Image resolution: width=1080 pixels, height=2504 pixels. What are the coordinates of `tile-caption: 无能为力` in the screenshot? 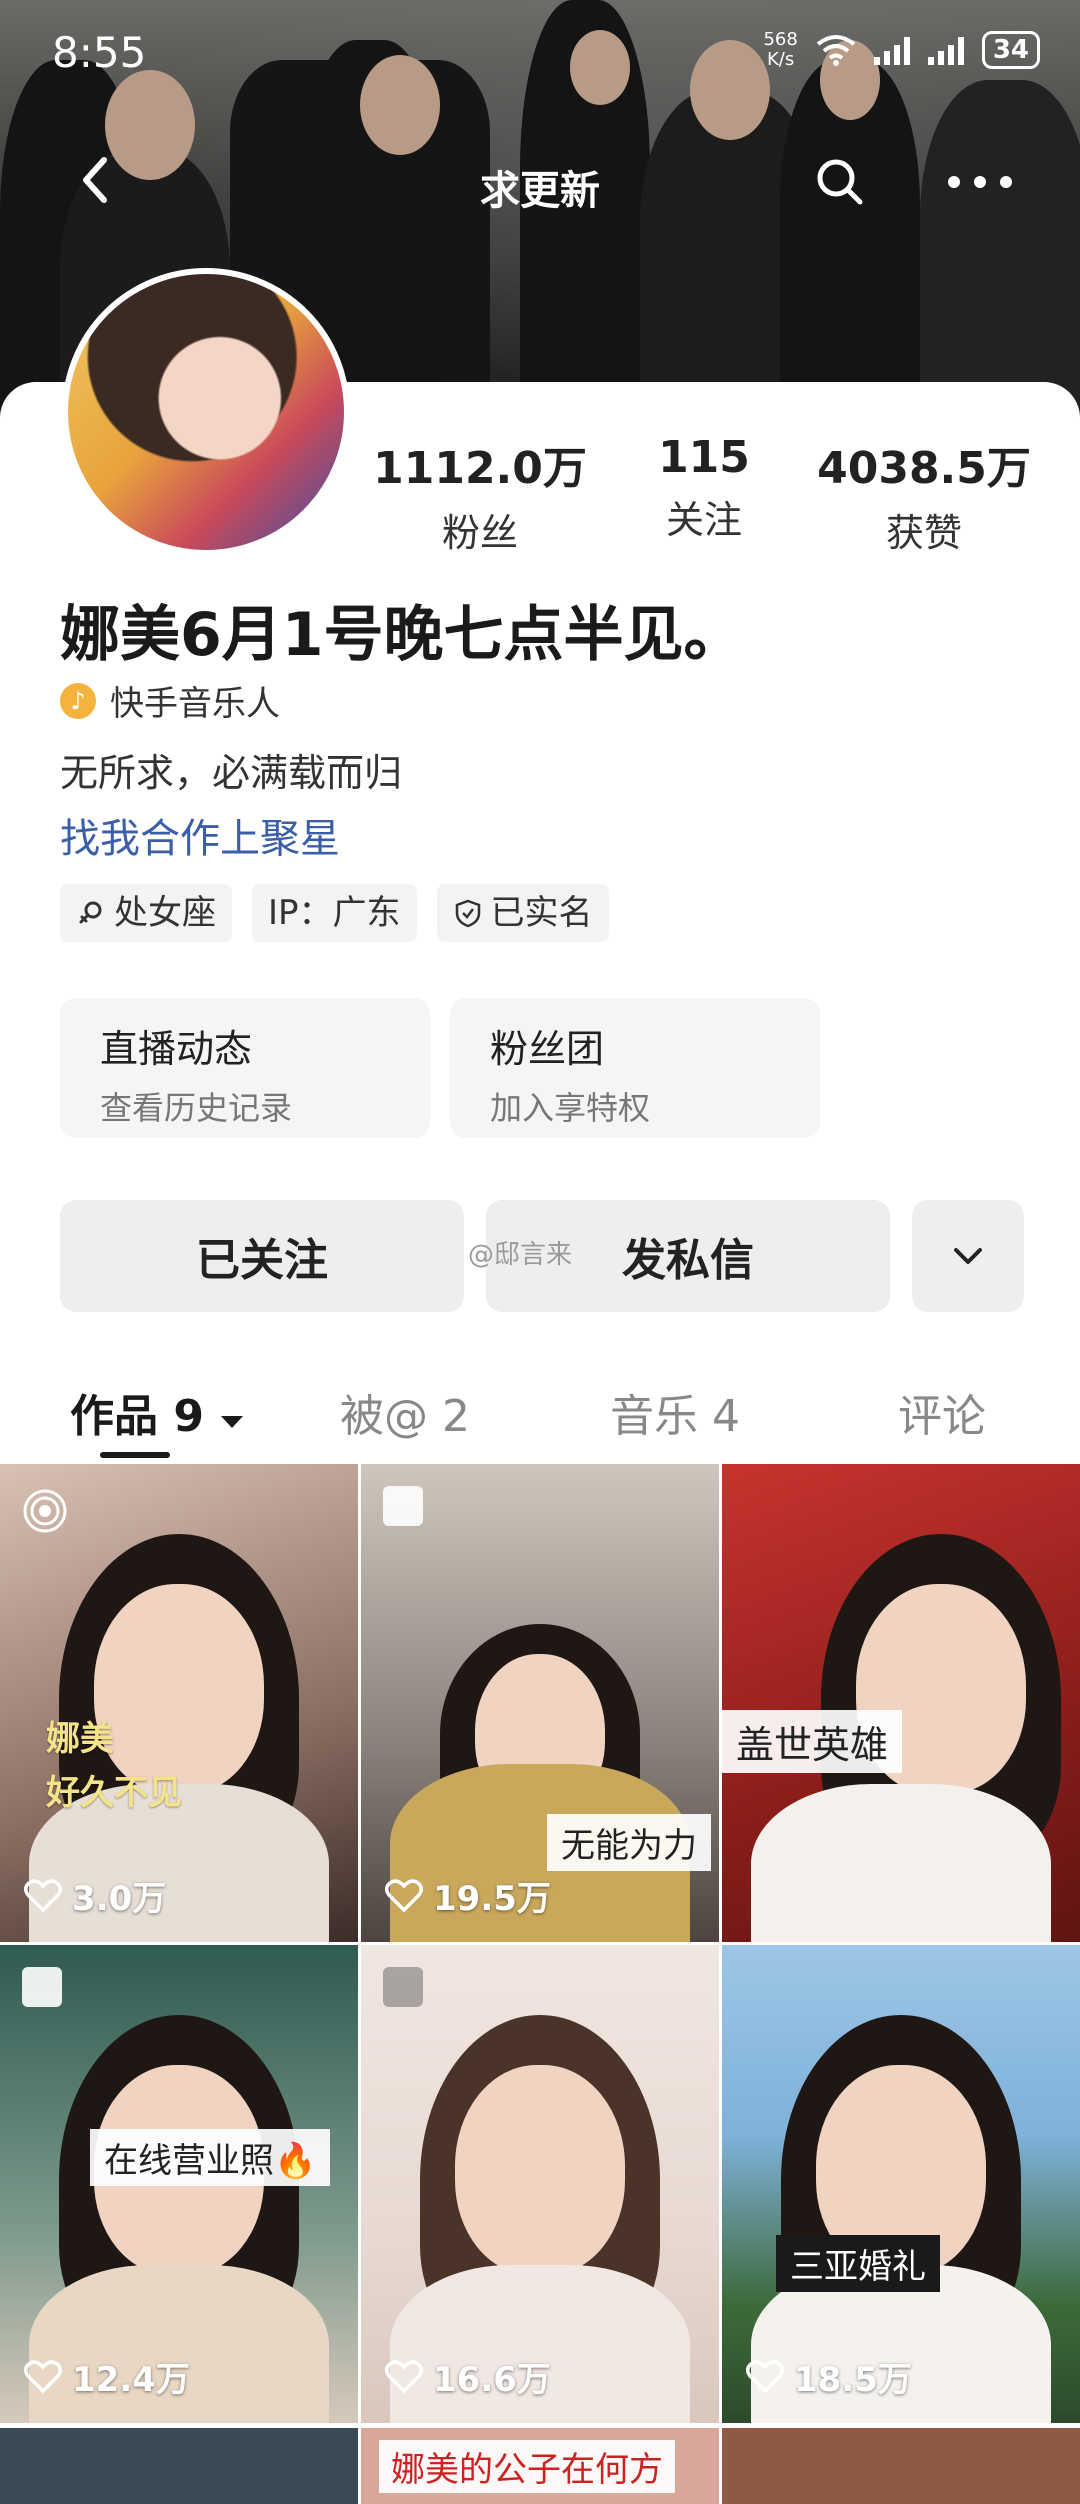 It's located at (629, 1842).